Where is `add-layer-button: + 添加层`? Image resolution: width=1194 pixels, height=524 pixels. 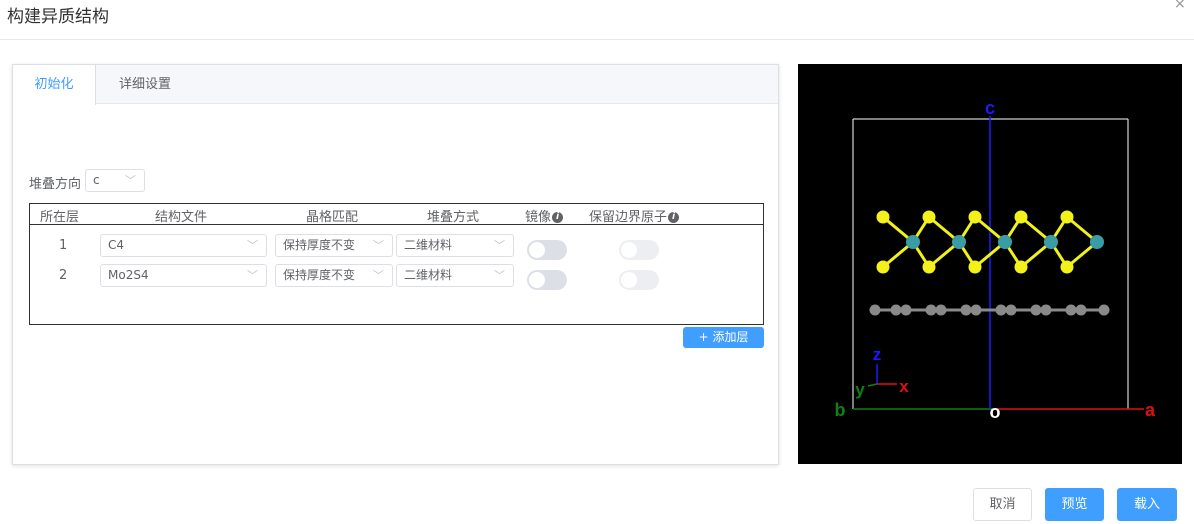
add-layer-button: + 添加层 is located at coordinates (723, 337).